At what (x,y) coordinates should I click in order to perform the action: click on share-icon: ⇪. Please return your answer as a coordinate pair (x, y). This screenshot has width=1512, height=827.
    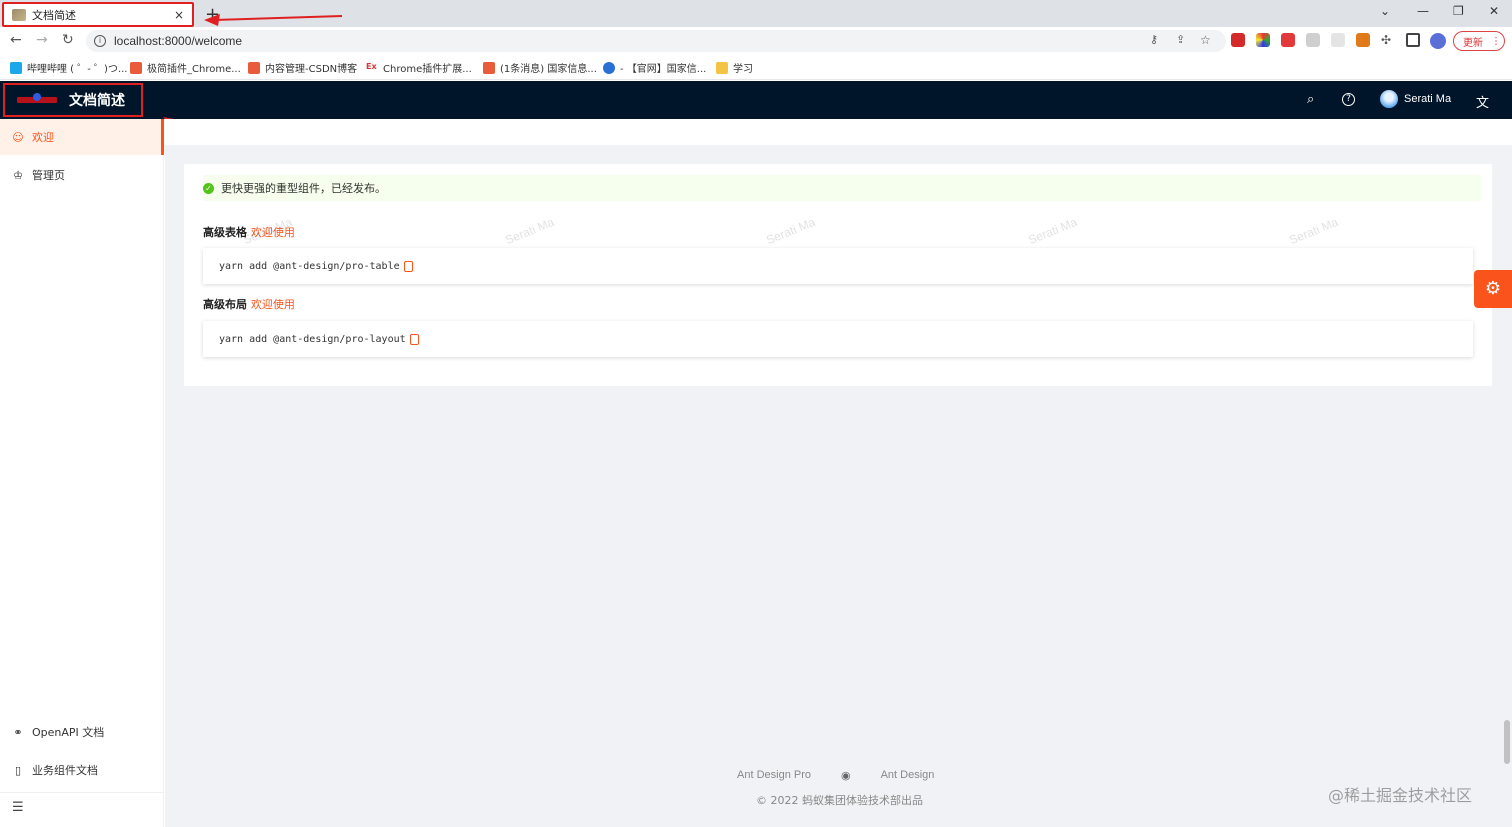
    Looking at the image, I should click on (1183, 40).